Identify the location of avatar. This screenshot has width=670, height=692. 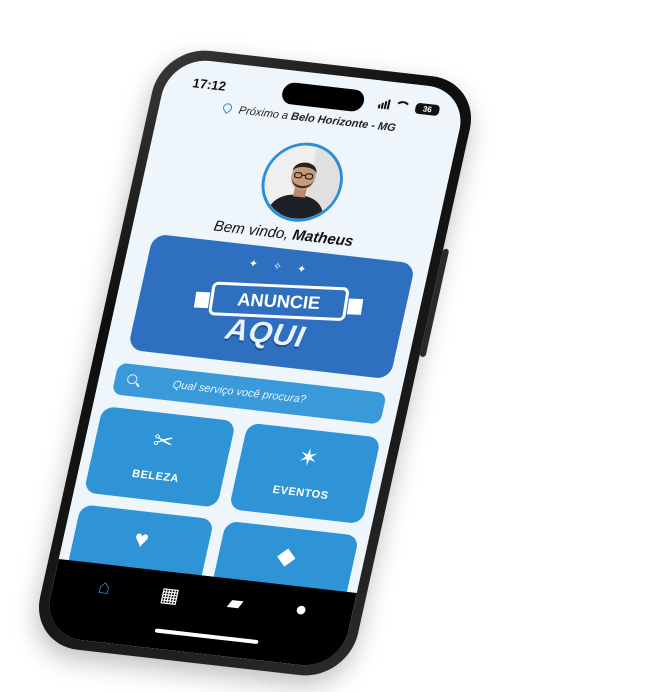
(302, 182).